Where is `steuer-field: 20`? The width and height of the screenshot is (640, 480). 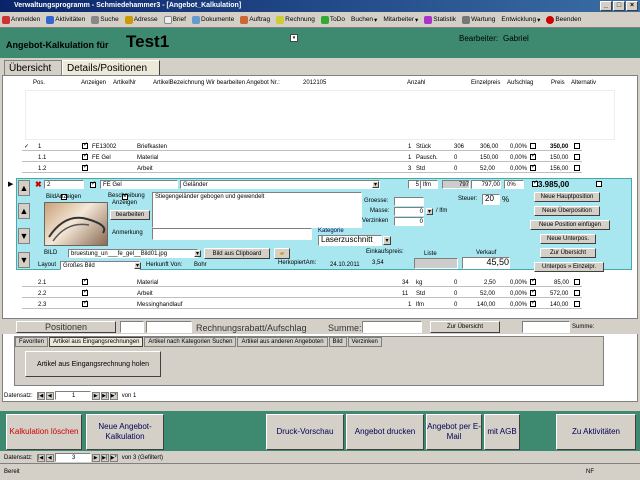 steuer-field: 20 is located at coordinates (491, 199).